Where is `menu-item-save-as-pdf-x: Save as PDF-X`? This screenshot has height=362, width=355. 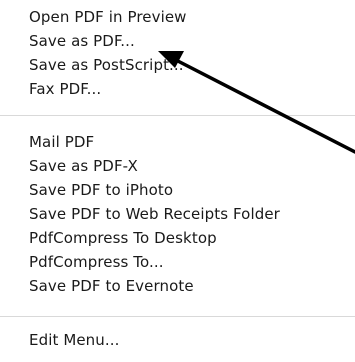
menu-item-save-as-pdf-x: Save as PDF-X is located at coordinates (177, 166).